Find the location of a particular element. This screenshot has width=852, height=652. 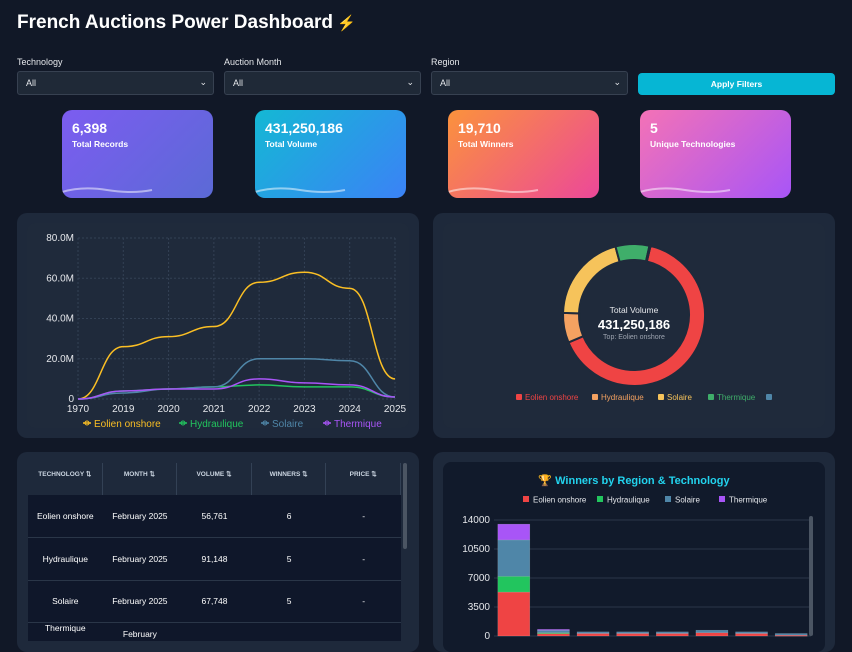

y-tick-label: 60.0M is located at coordinates (60, 278).